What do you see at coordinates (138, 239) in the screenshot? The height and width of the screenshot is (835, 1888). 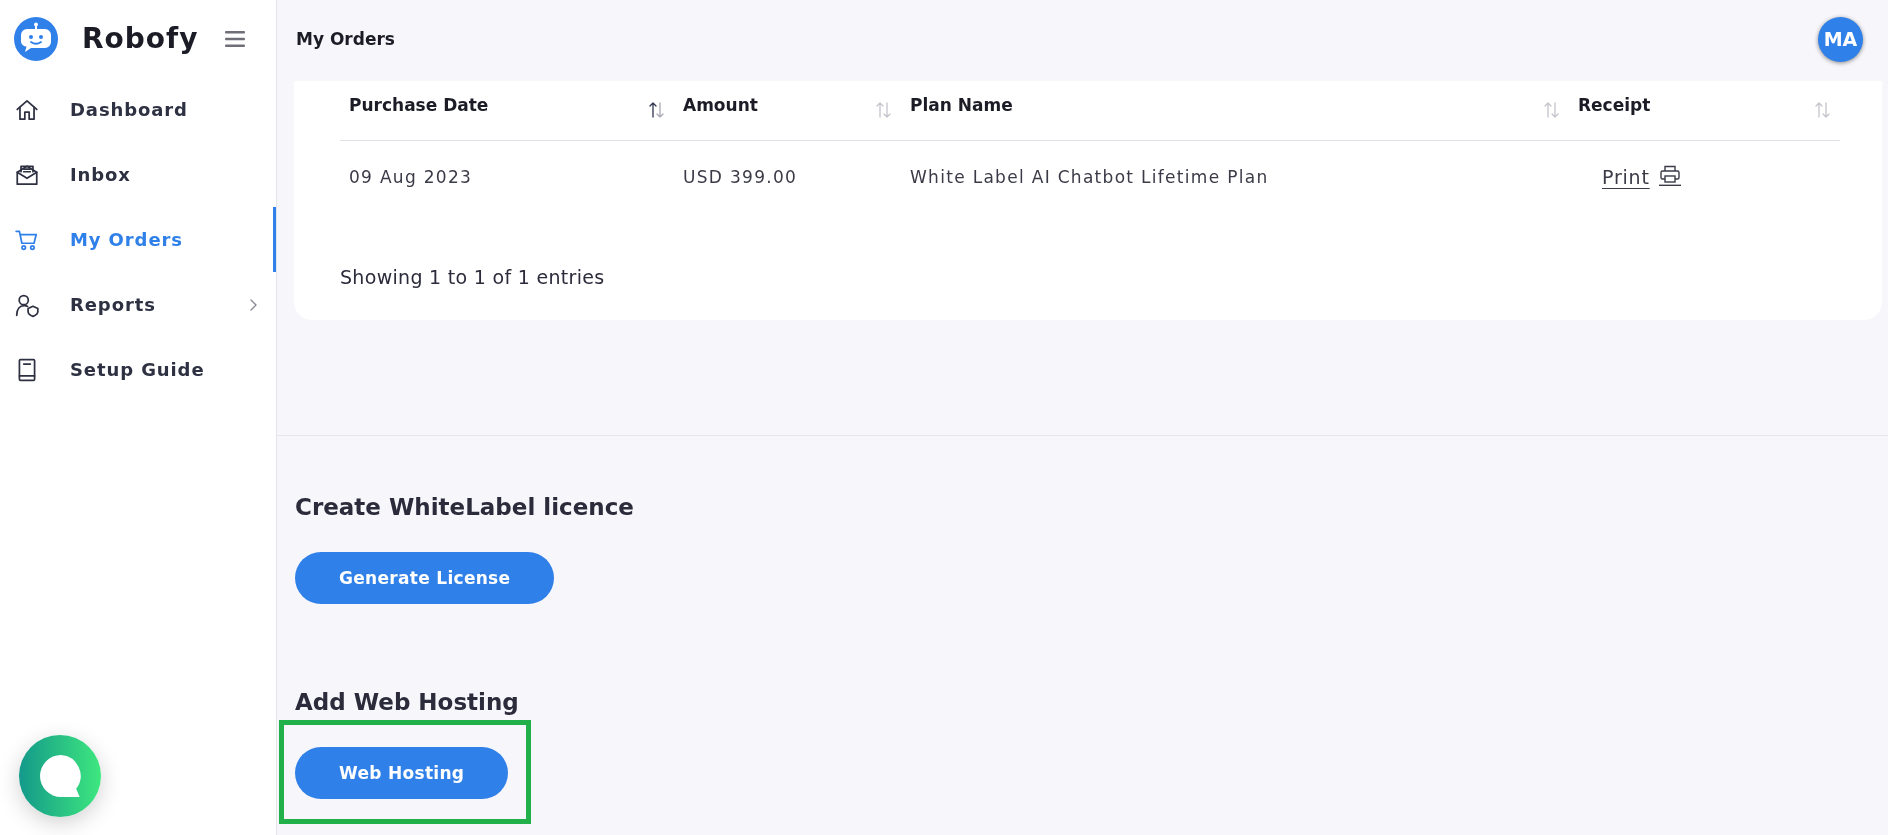 I see `nav-item: My Orders` at bounding box center [138, 239].